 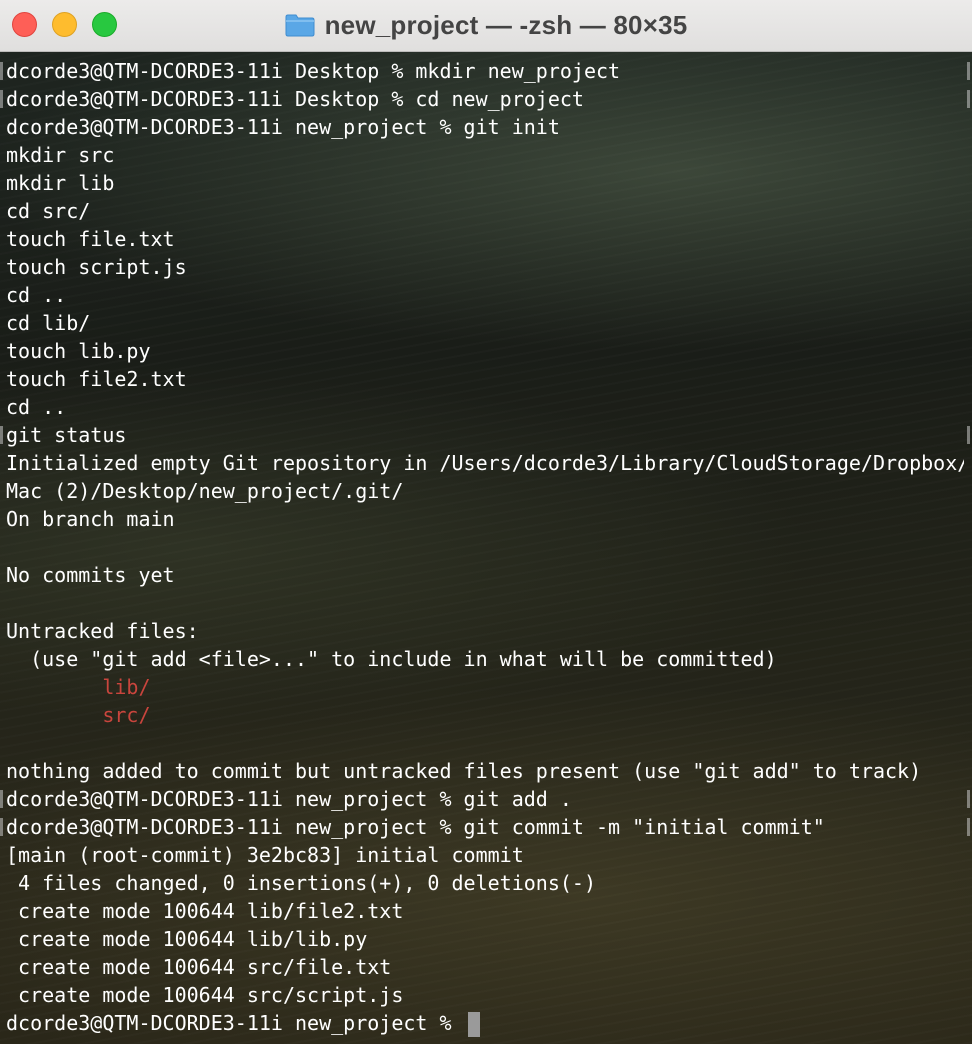 I want to click on terminal-line: create mode 100644 src/file.txt, so click(x=199, y=967).